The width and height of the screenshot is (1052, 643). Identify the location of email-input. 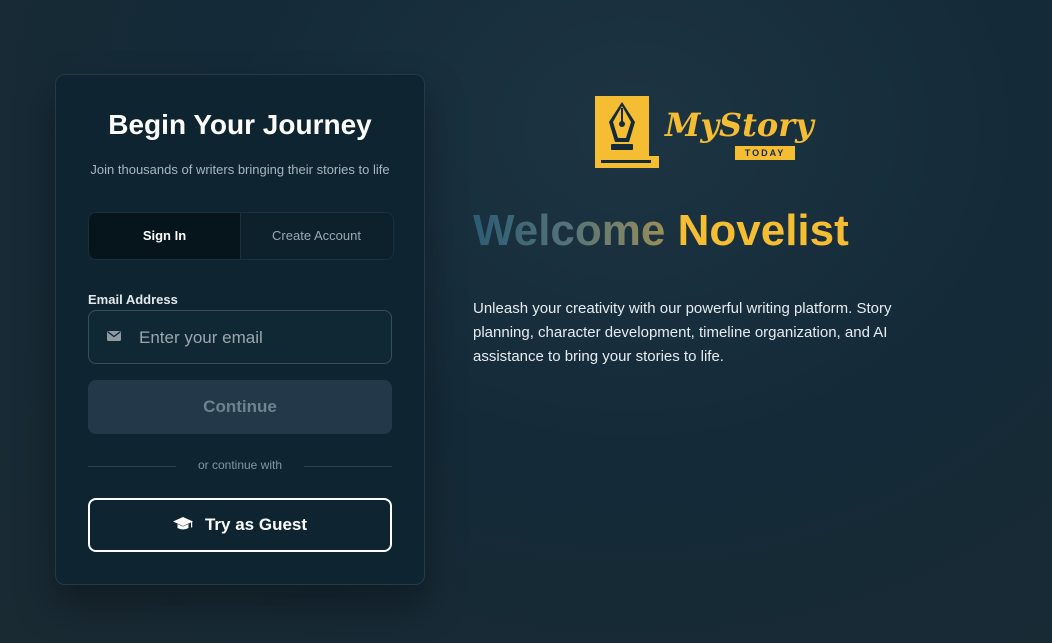
(259, 338).